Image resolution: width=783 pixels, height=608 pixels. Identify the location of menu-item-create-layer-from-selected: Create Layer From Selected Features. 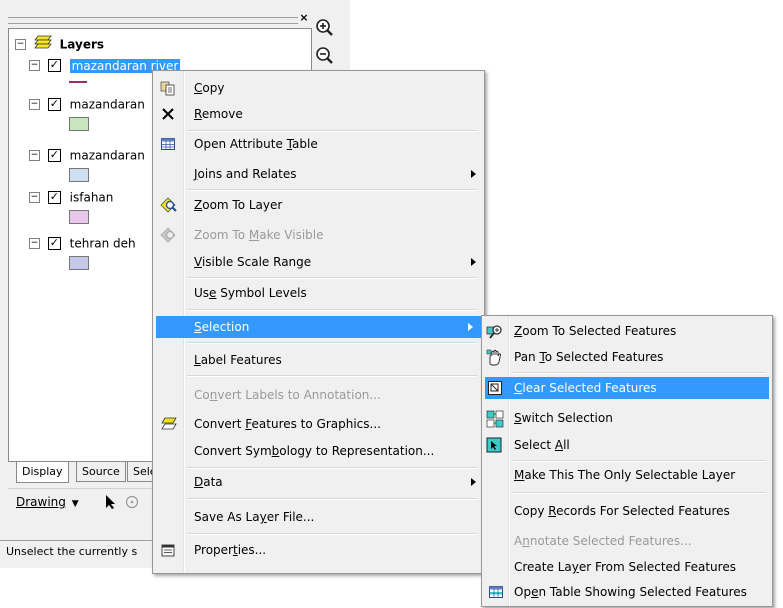
(627, 567).